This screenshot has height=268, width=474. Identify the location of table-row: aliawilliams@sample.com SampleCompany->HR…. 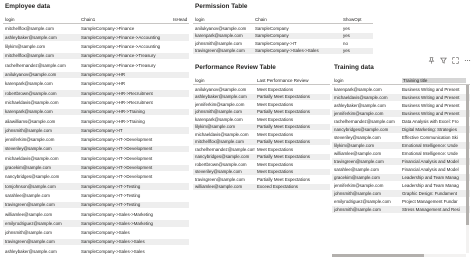
(96, 121).